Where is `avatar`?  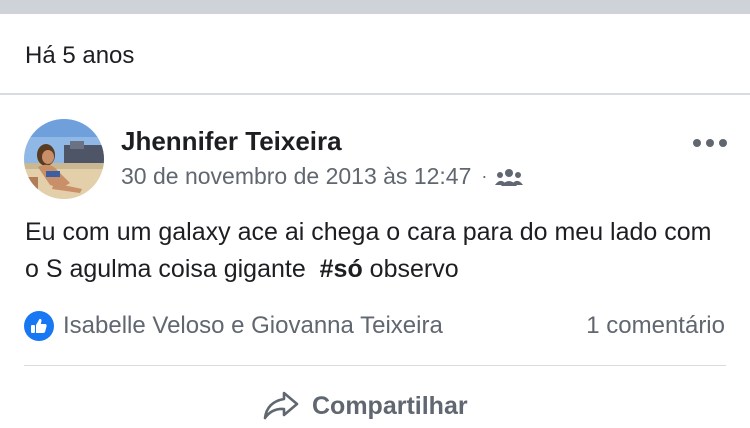
avatar is located at coordinates (64, 159).